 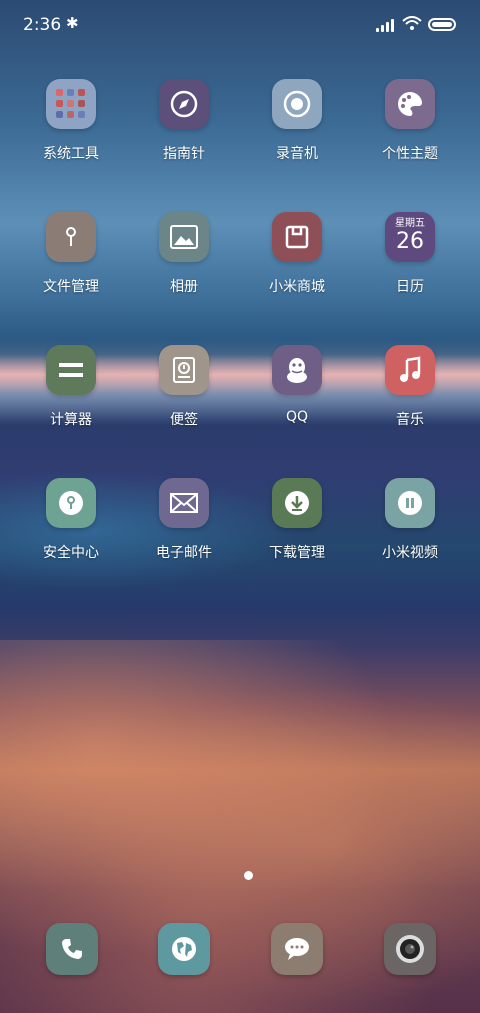 I want to click on bluetooth-icon: ✱, so click(x=72, y=23).